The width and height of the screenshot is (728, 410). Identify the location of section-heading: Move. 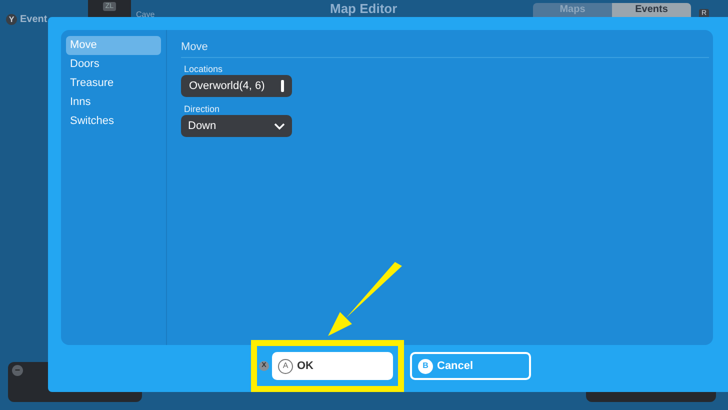
(195, 46).